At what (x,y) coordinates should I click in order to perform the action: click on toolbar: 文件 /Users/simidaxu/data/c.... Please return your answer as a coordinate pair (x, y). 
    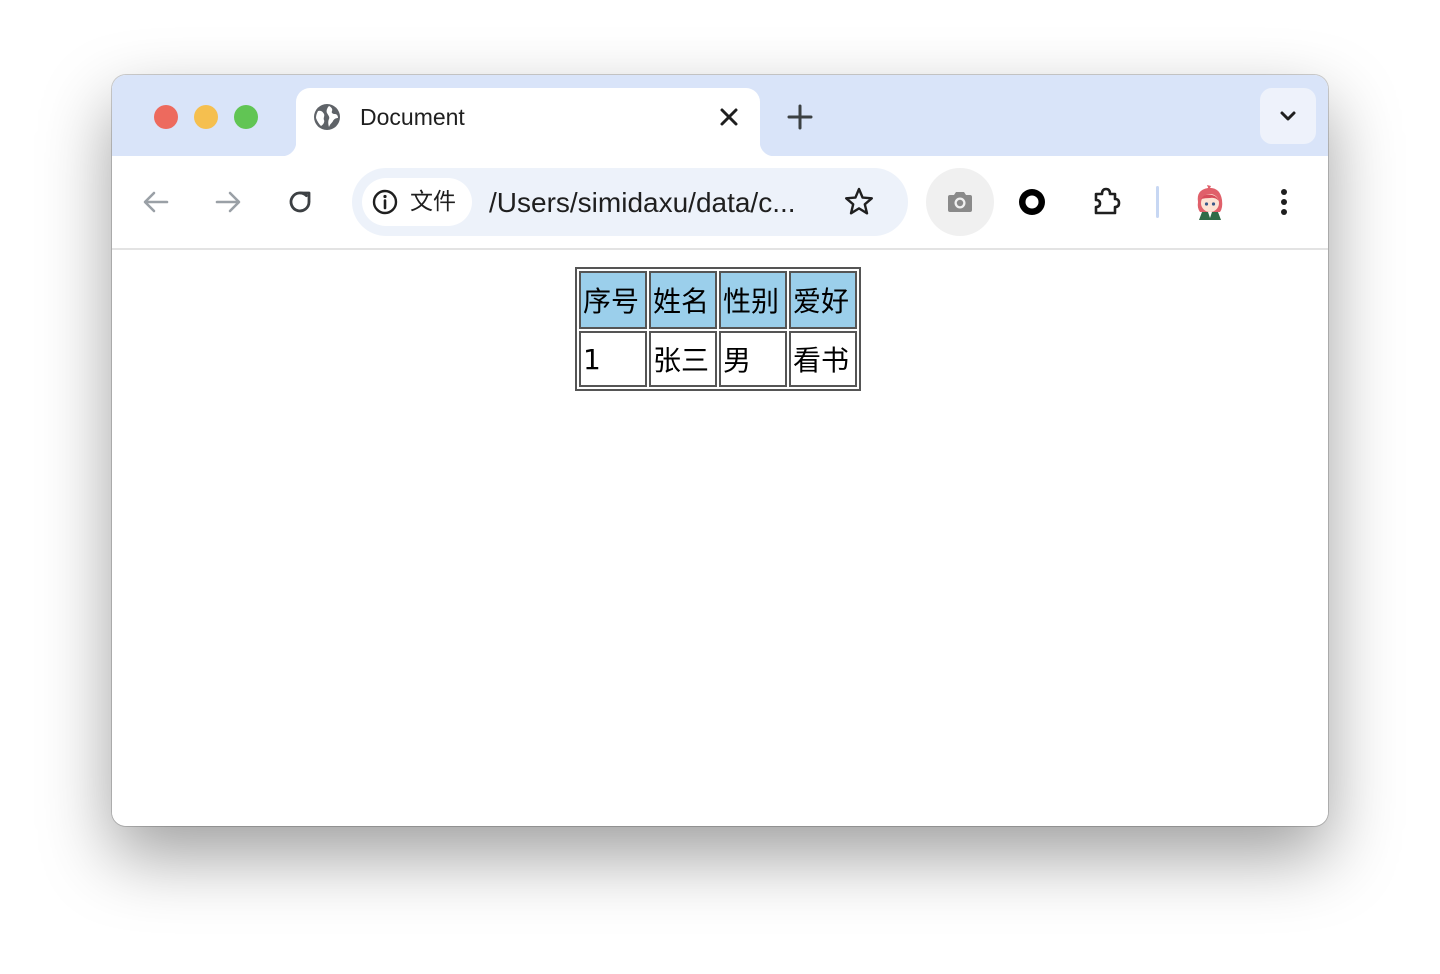
    Looking at the image, I should click on (720, 203).